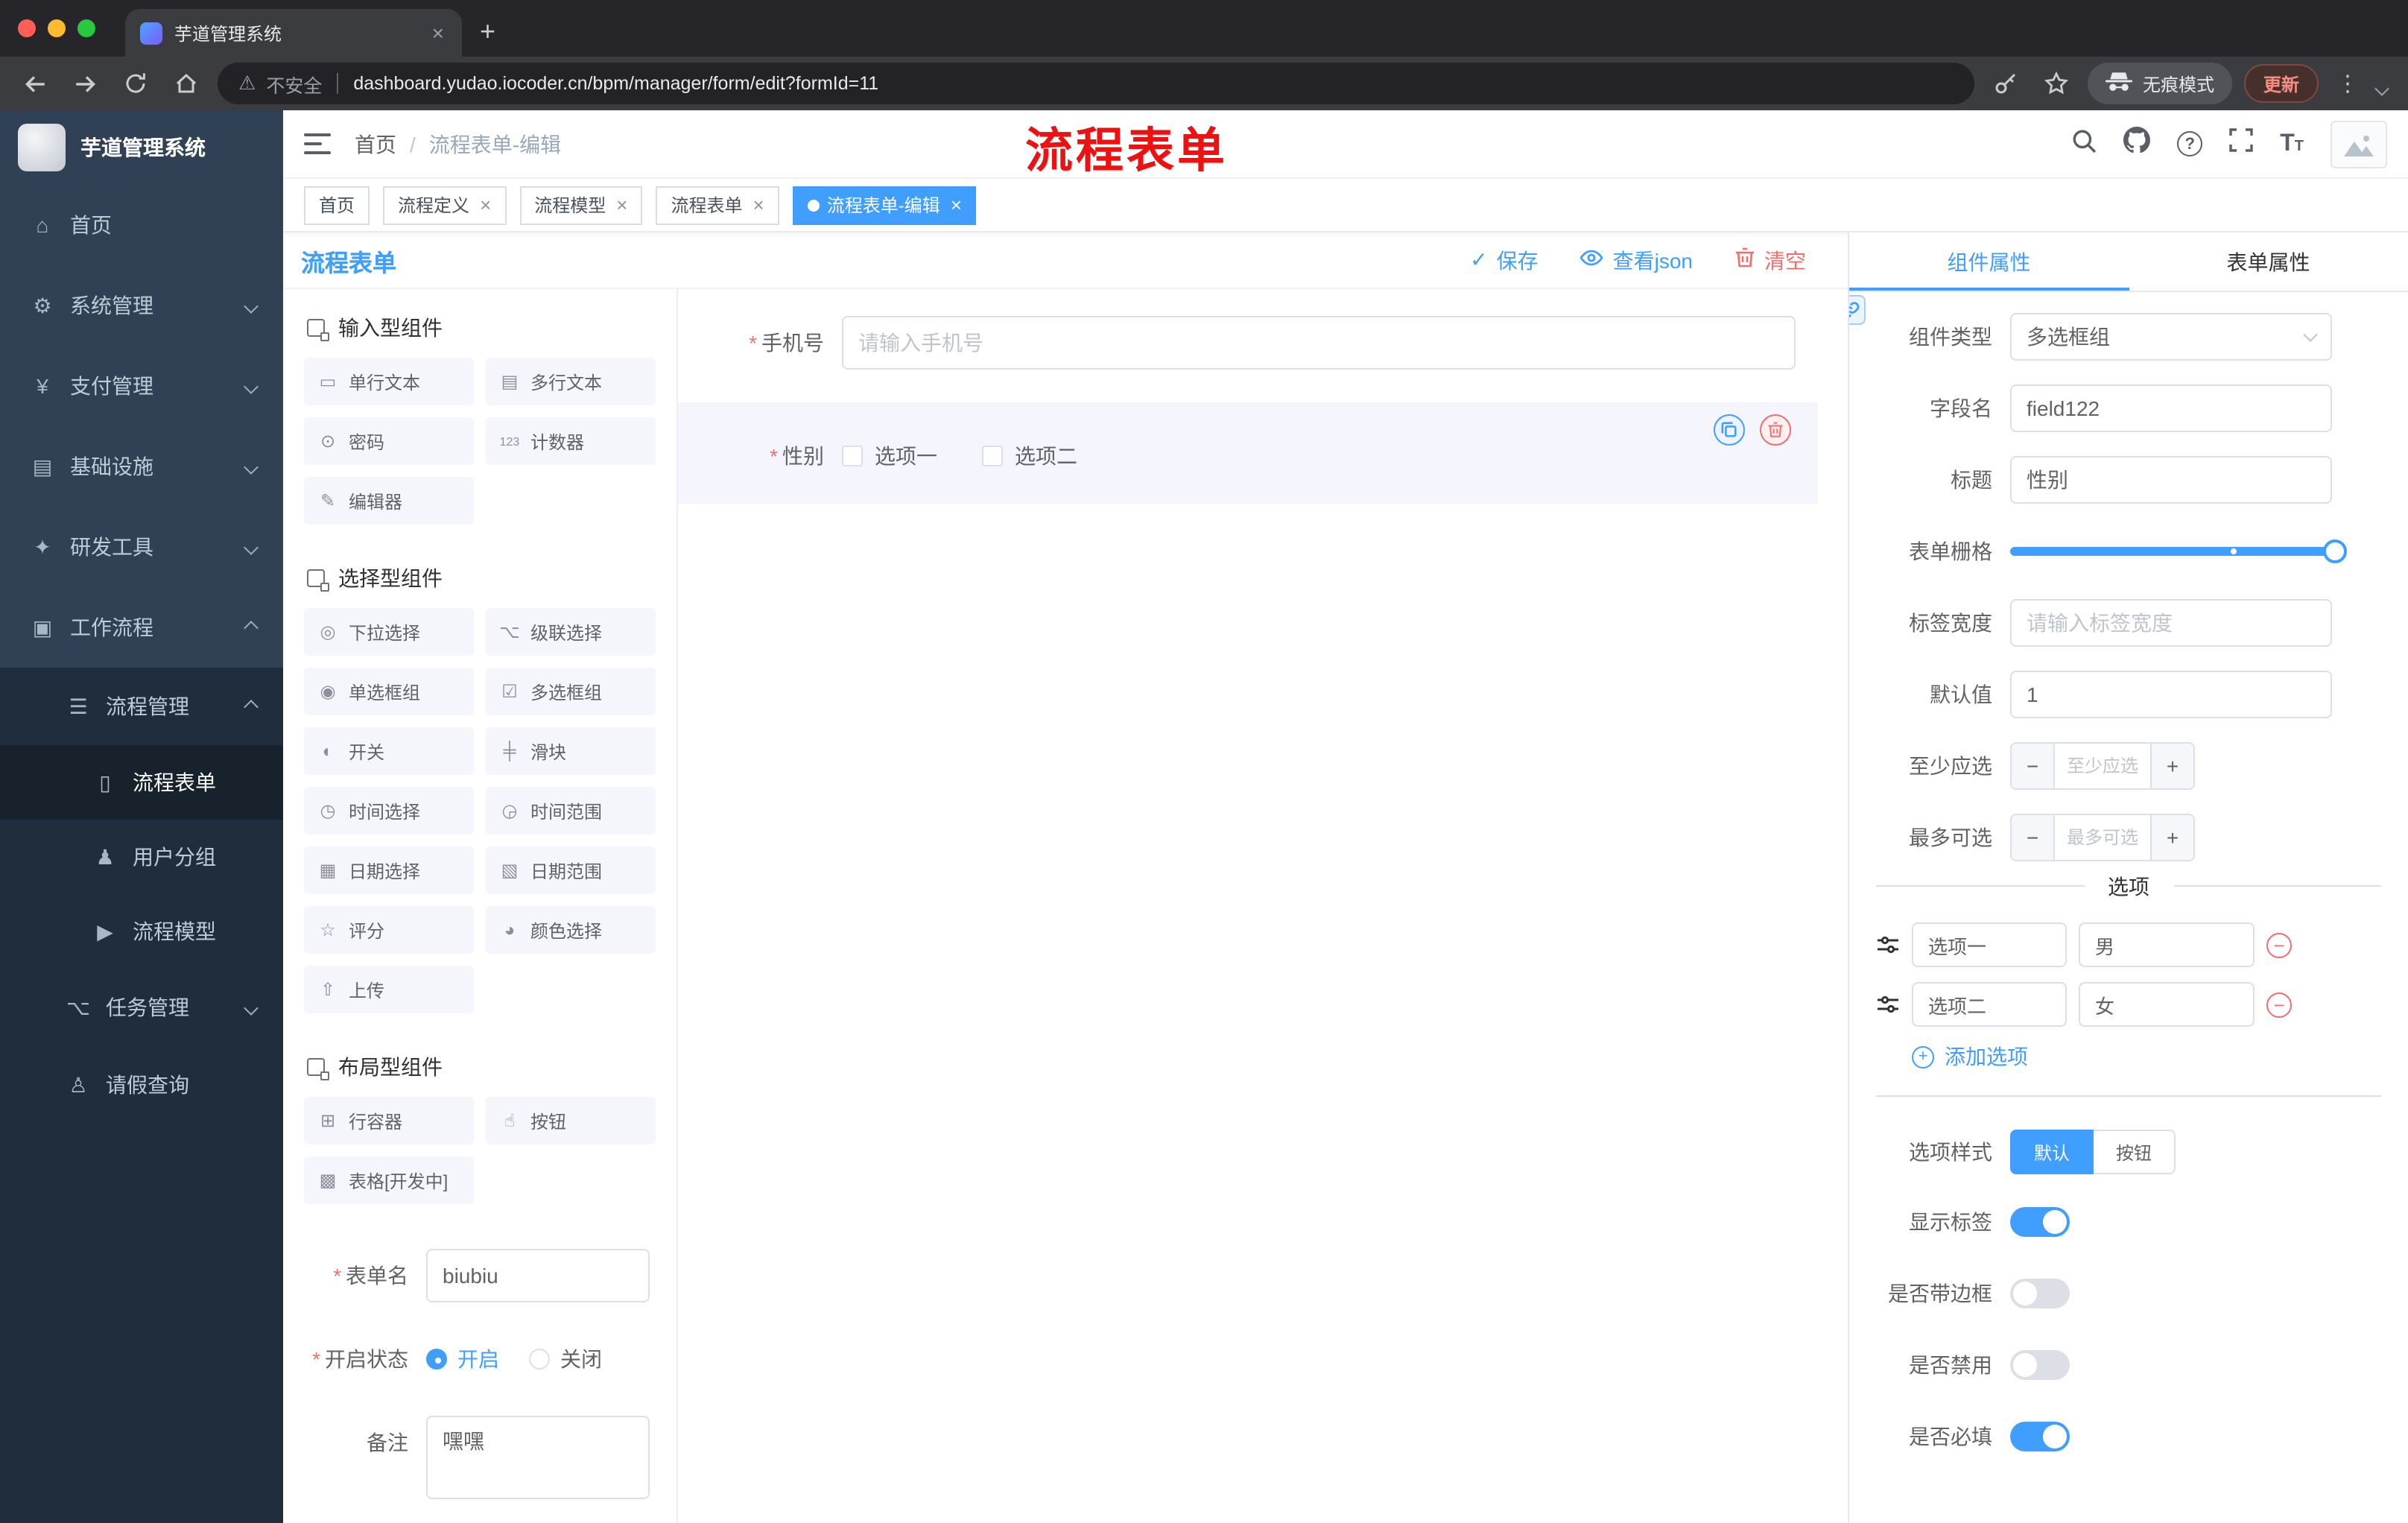 Image resolution: width=2408 pixels, height=1523 pixels. Describe the element at coordinates (1729, 430) in the screenshot. I see `copy-field-icon` at that location.